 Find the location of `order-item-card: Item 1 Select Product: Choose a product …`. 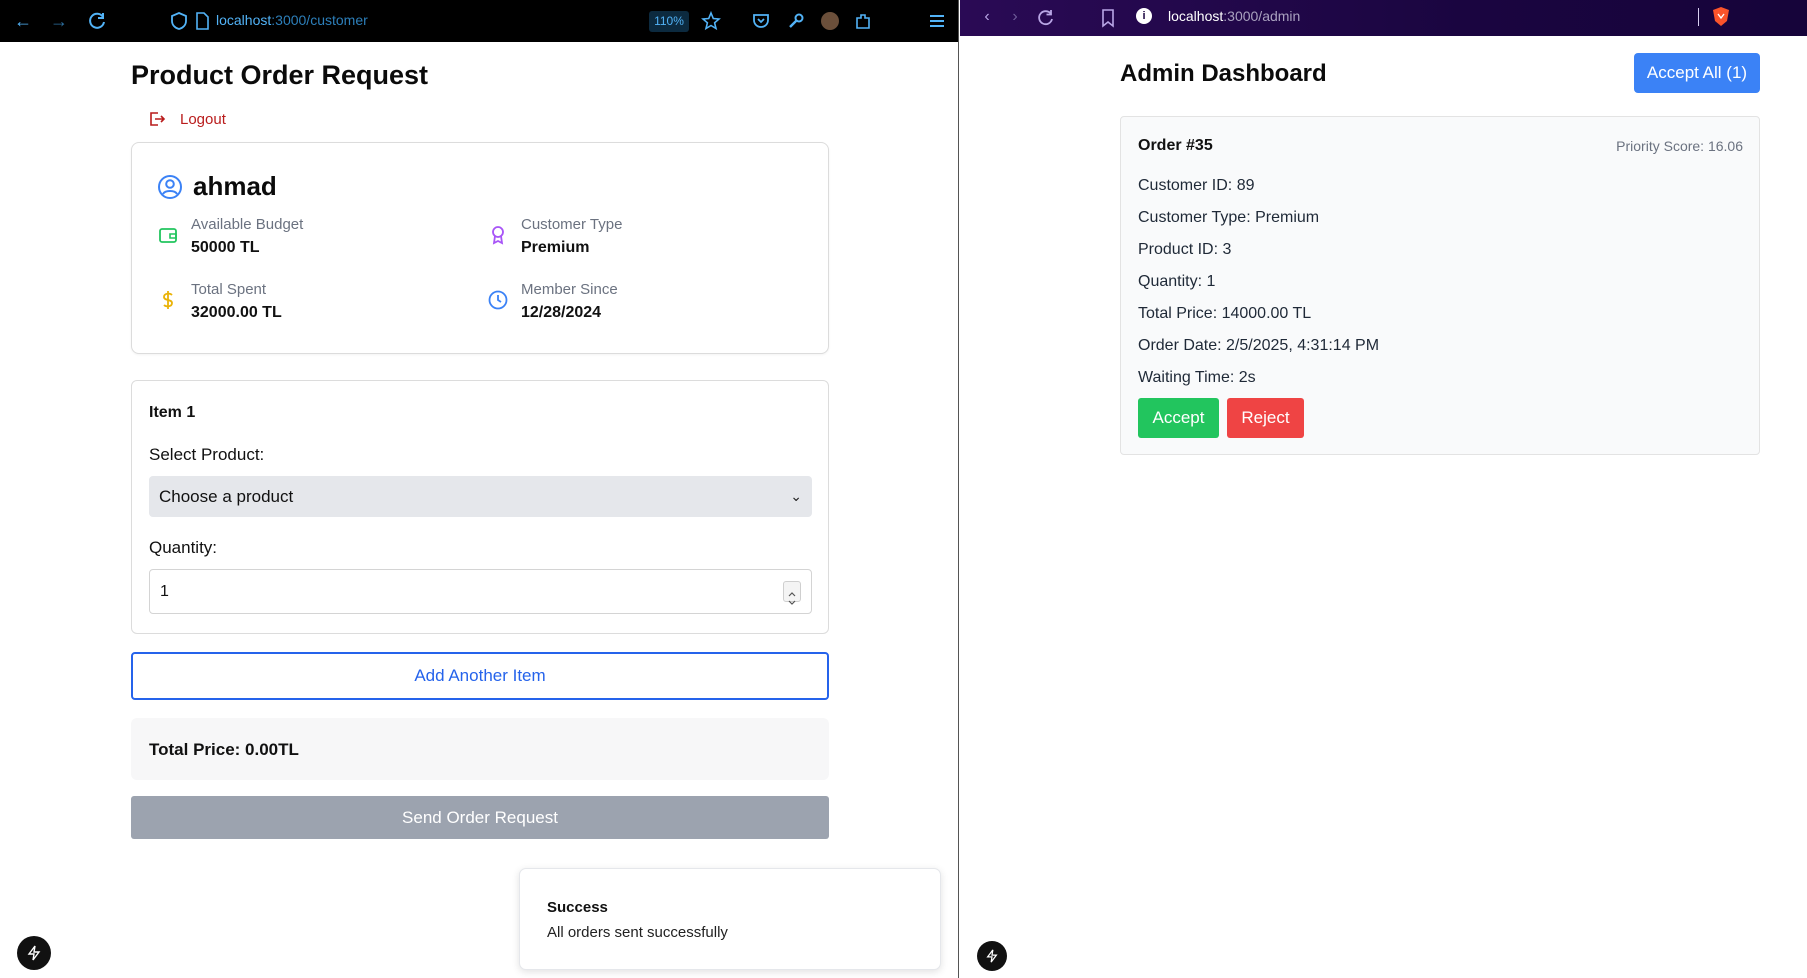

order-item-card: Item 1 Select Product: Choose a product … is located at coordinates (480, 507).